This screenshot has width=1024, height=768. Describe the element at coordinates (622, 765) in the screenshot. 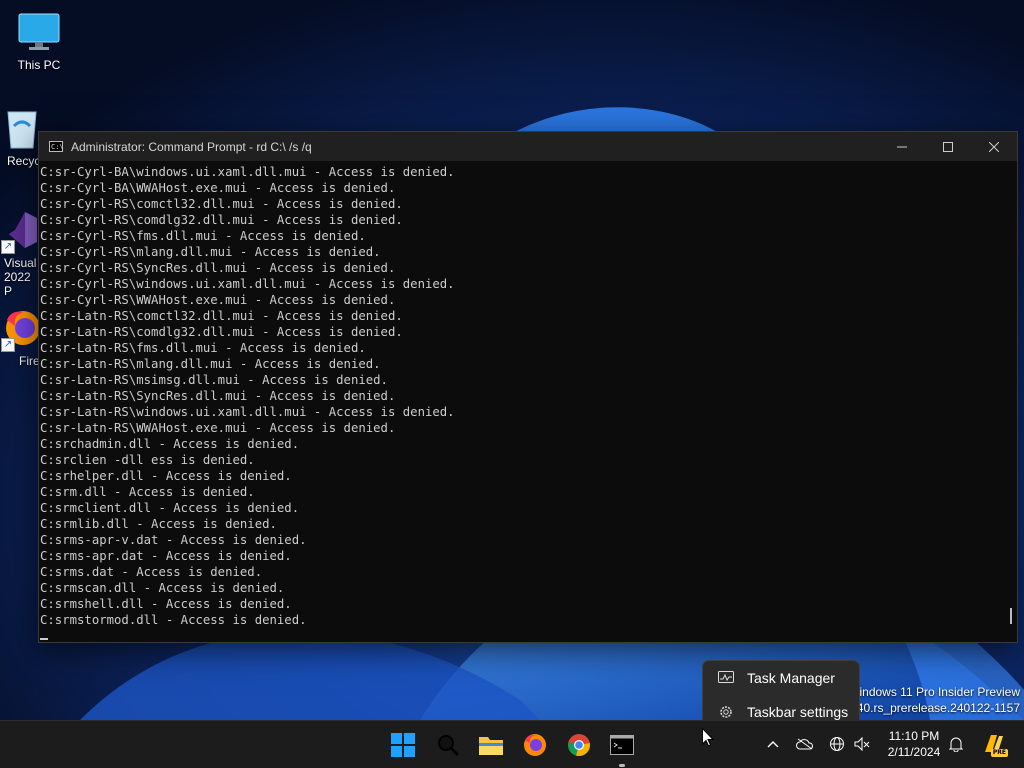

I see `active-app-indicator` at that location.